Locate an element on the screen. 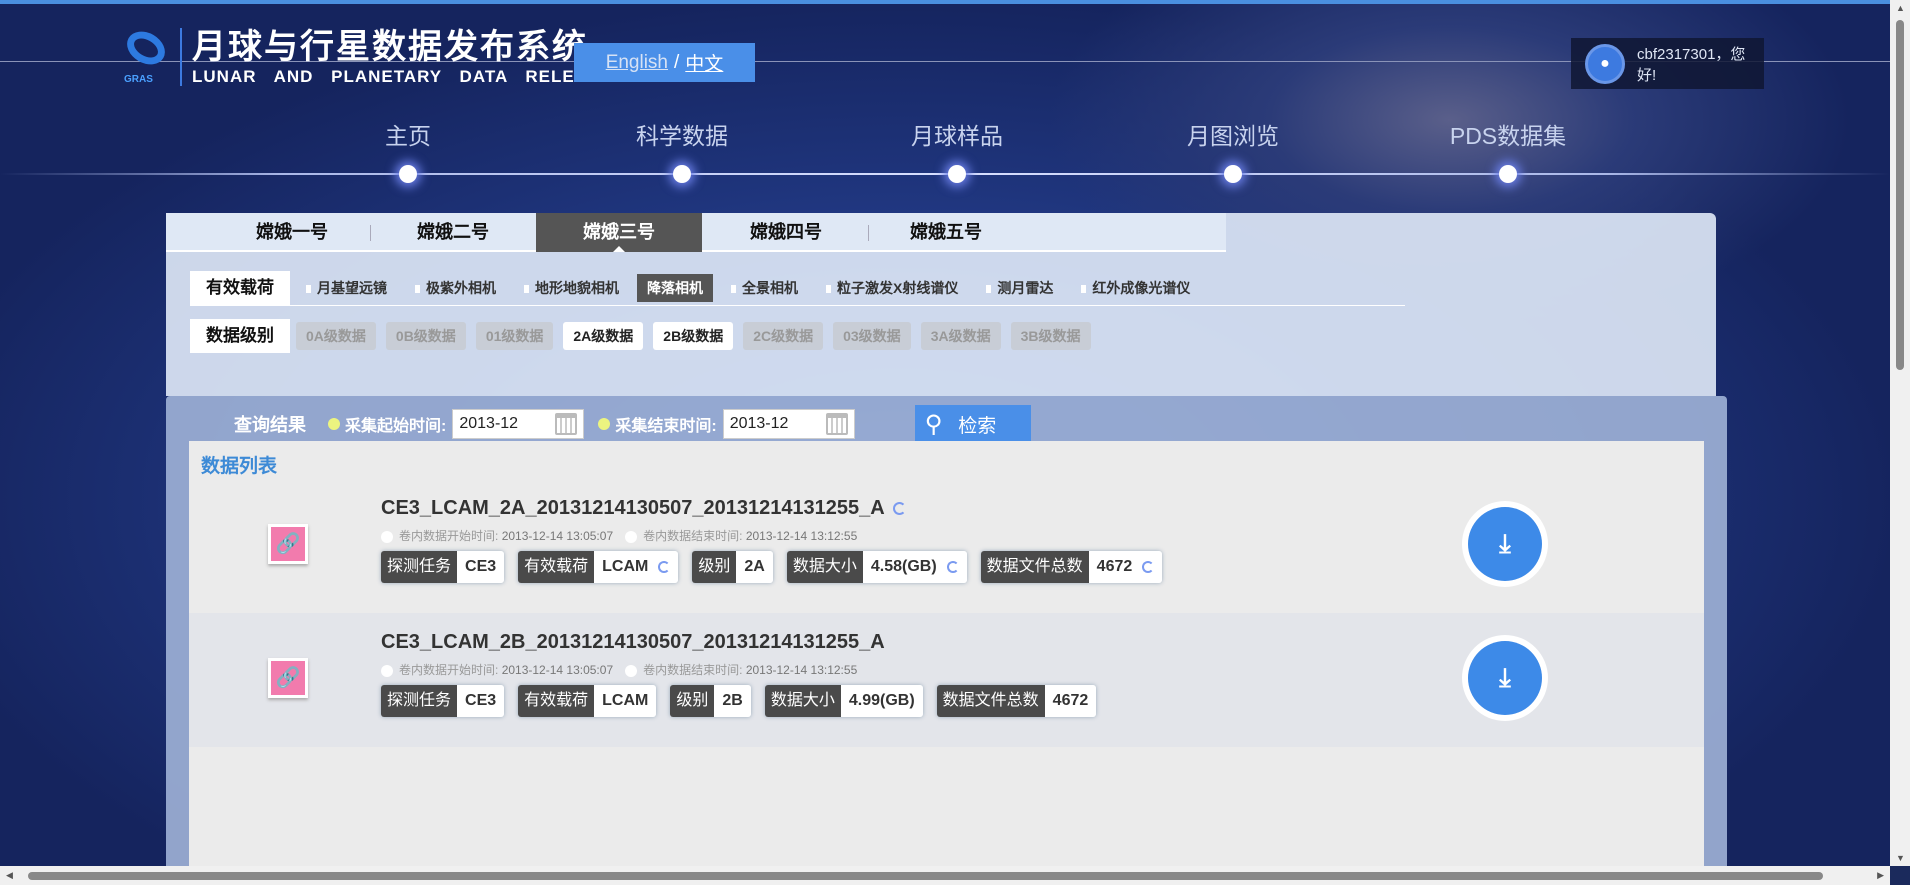  level-option: 3A级数据 is located at coordinates (960, 336).